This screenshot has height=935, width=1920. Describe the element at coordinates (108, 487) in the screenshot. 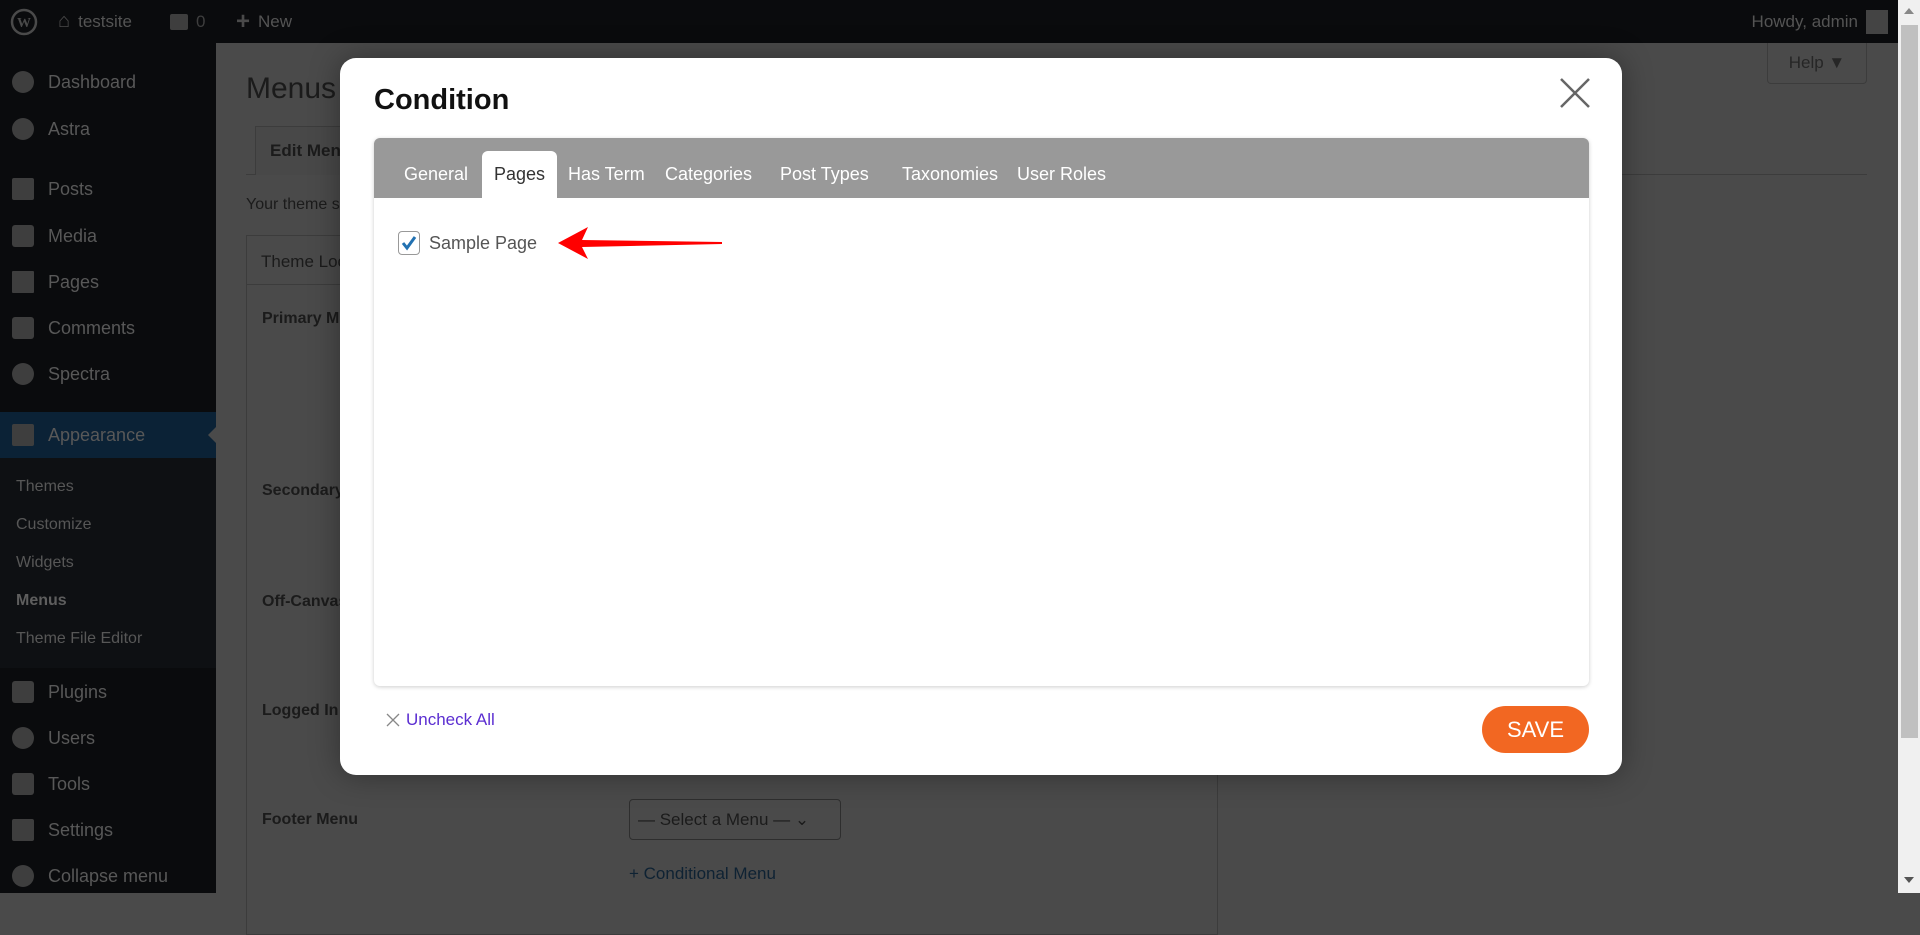

I see `submenu-themes: Themes` at that location.